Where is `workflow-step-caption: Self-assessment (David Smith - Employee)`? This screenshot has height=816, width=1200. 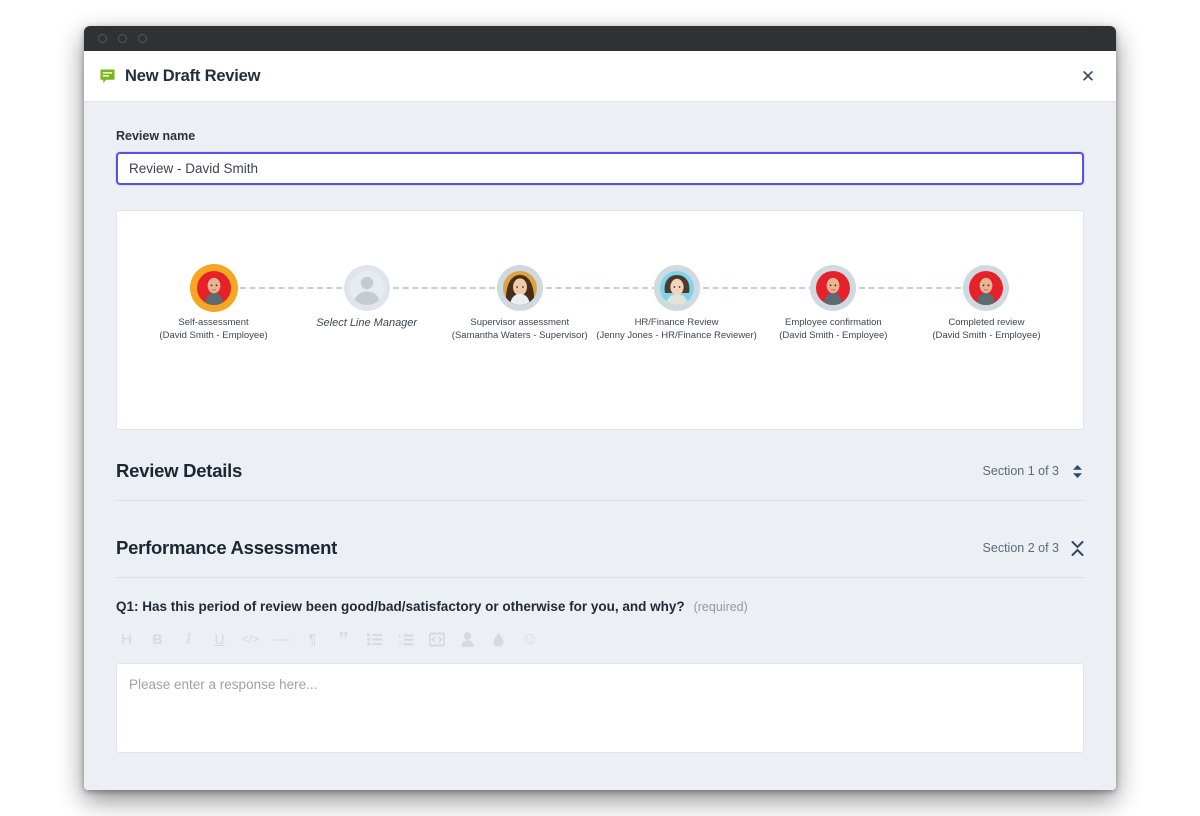
workflow-step-caption: Self-assessment (David Smith - Employee) is located at coordinates (213, 329).